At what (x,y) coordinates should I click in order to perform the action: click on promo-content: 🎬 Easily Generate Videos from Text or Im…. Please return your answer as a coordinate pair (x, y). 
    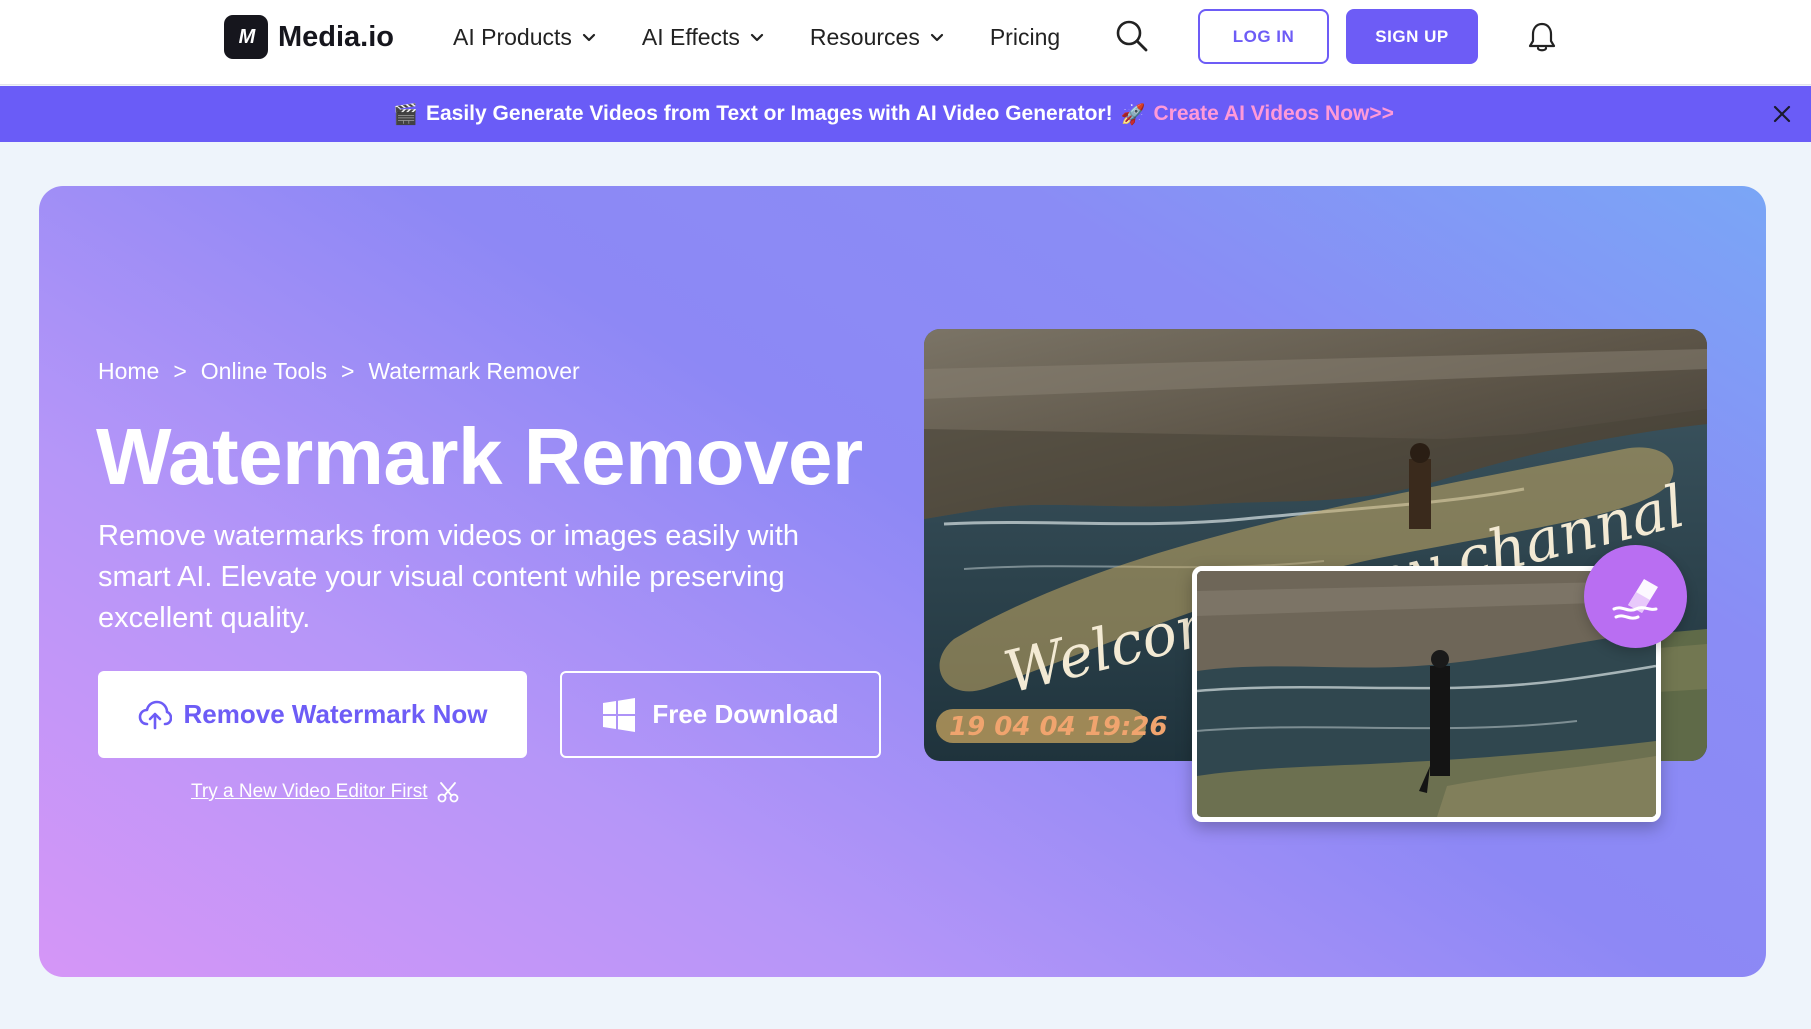
    Looking at the image, I should click on (893, 114).